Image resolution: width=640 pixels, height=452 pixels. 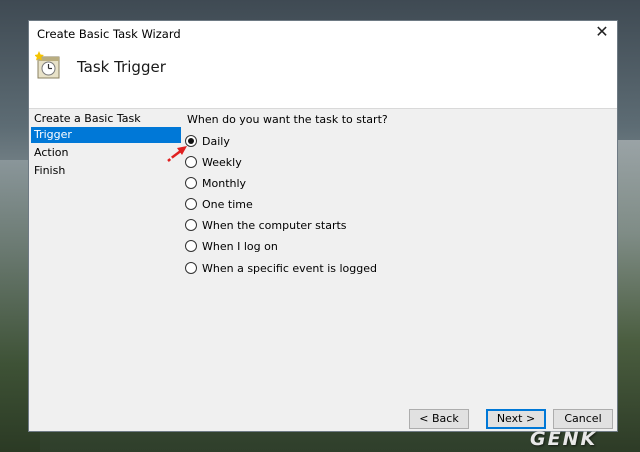 I want to click on radio-one-time, so click(x=191, y=204).